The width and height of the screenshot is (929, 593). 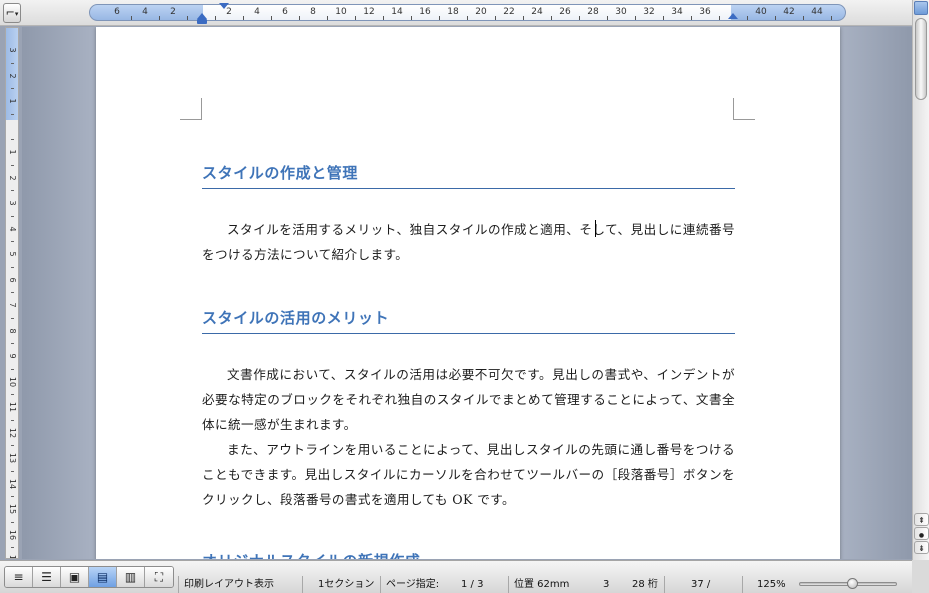 What do you see at coordinates (542, 584) in the screenshot?
I see `position-label: 位置 62mm` at bounding box center [542, 584].